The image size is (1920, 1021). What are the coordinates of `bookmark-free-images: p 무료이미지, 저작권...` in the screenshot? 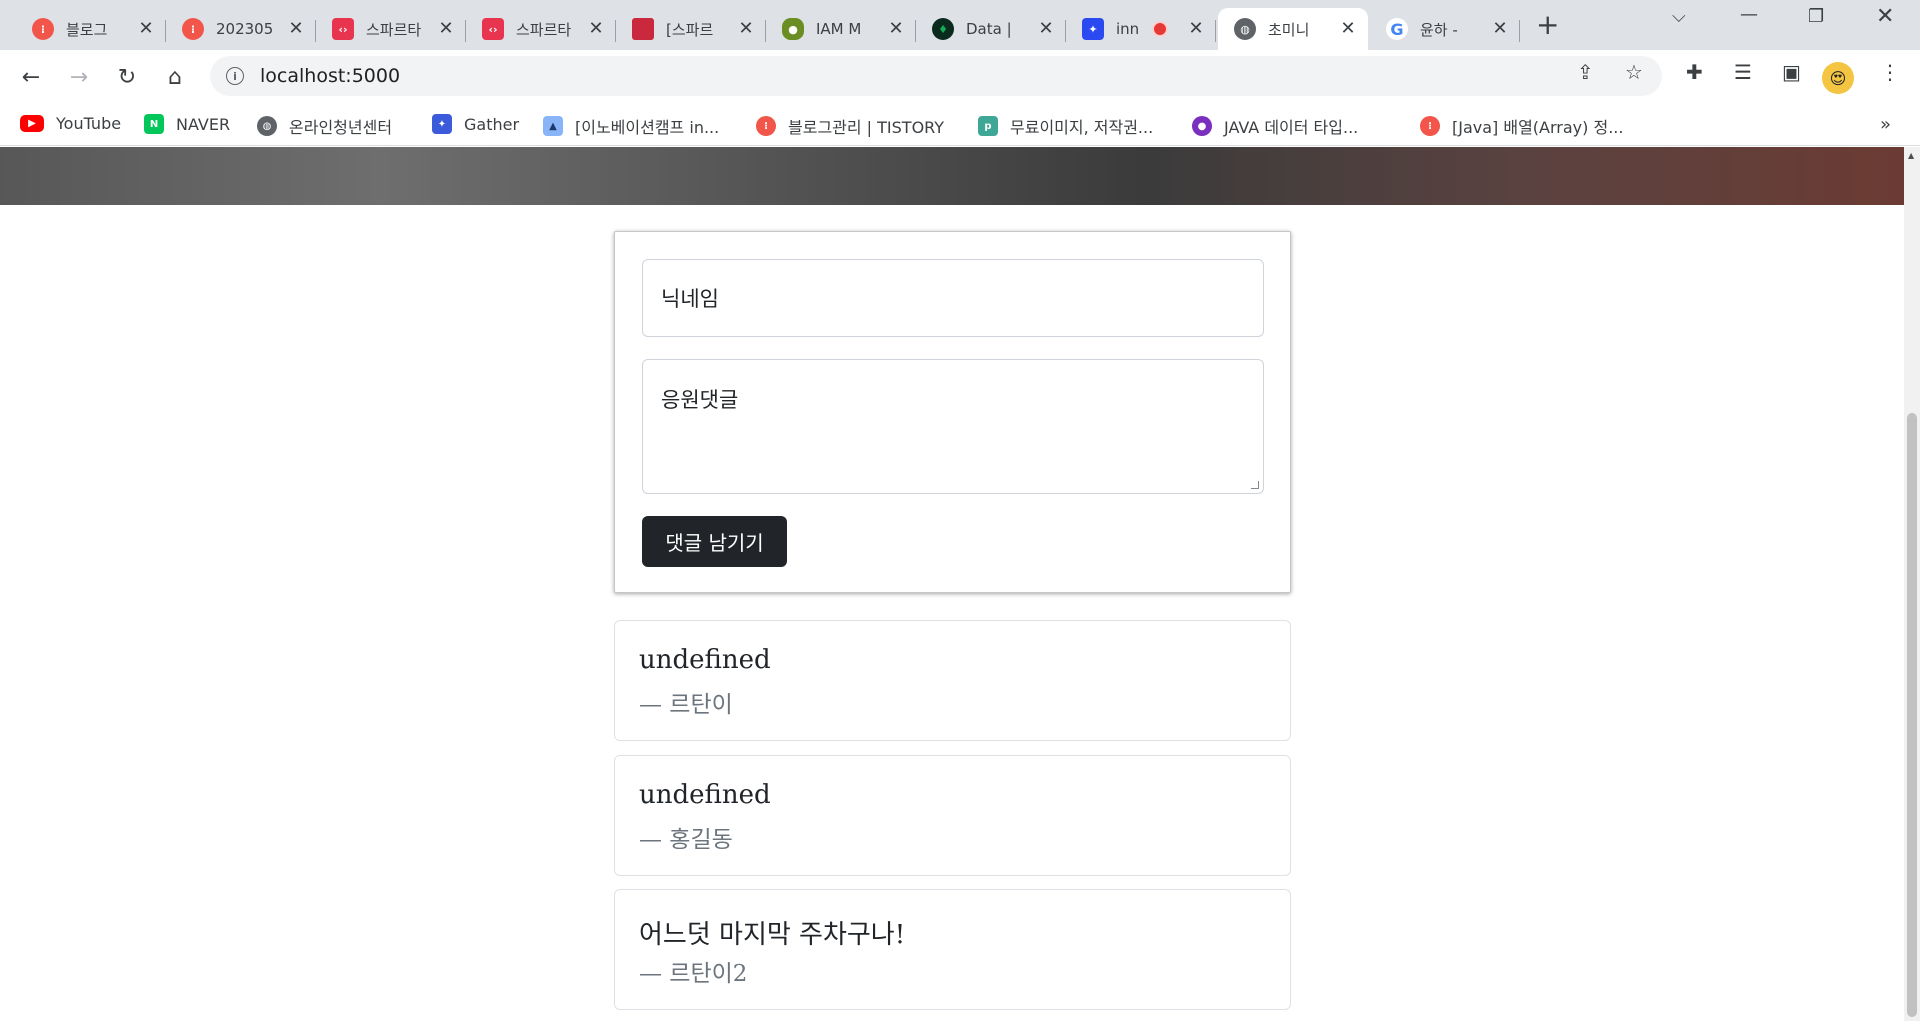 It's located at (1065, 126).